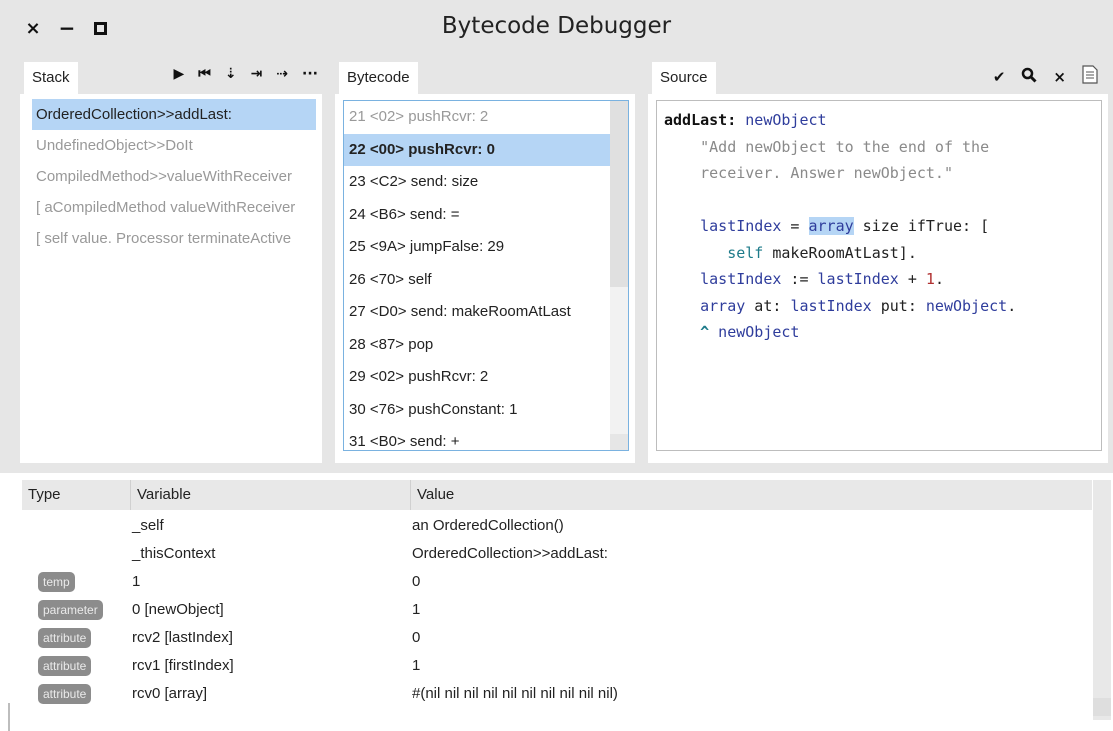 The height and width of the screenshot is (731, 1113). What do you see at coordinates (912, 279) in the screenshot?
I see `code-token: +` at bounding box center [912, 279].